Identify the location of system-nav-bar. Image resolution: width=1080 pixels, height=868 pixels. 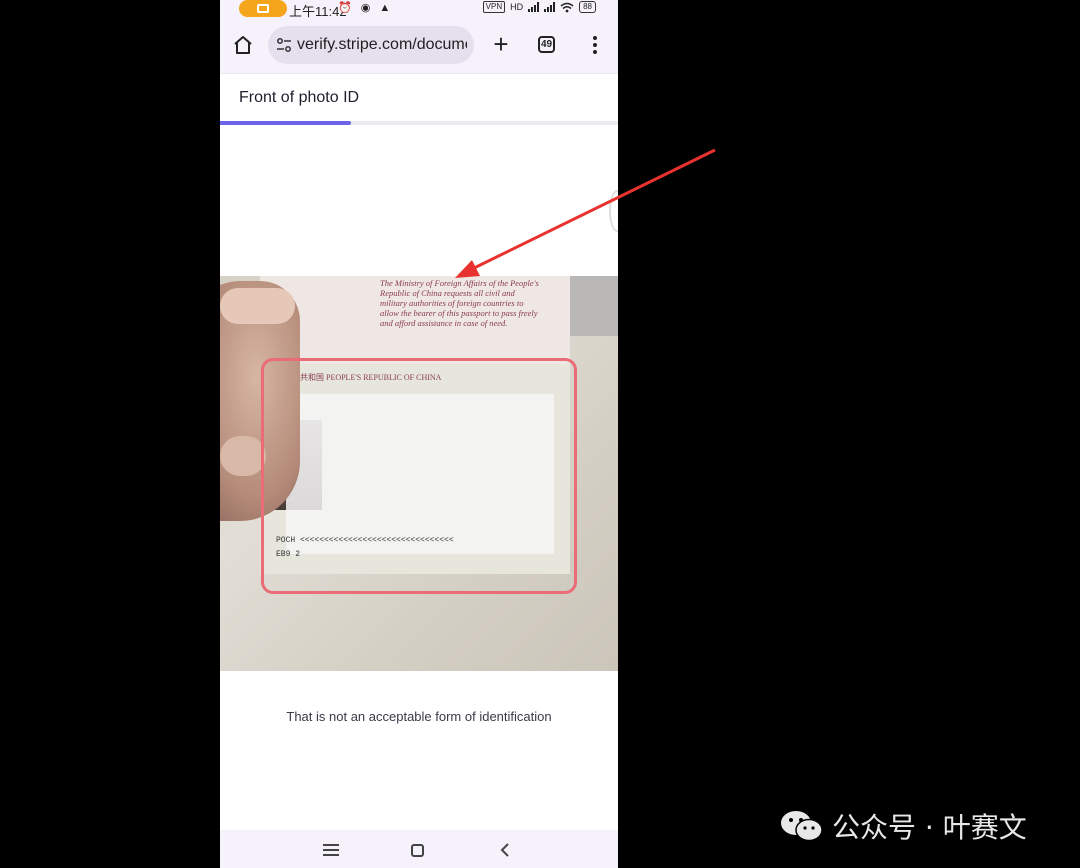
(419, 849).